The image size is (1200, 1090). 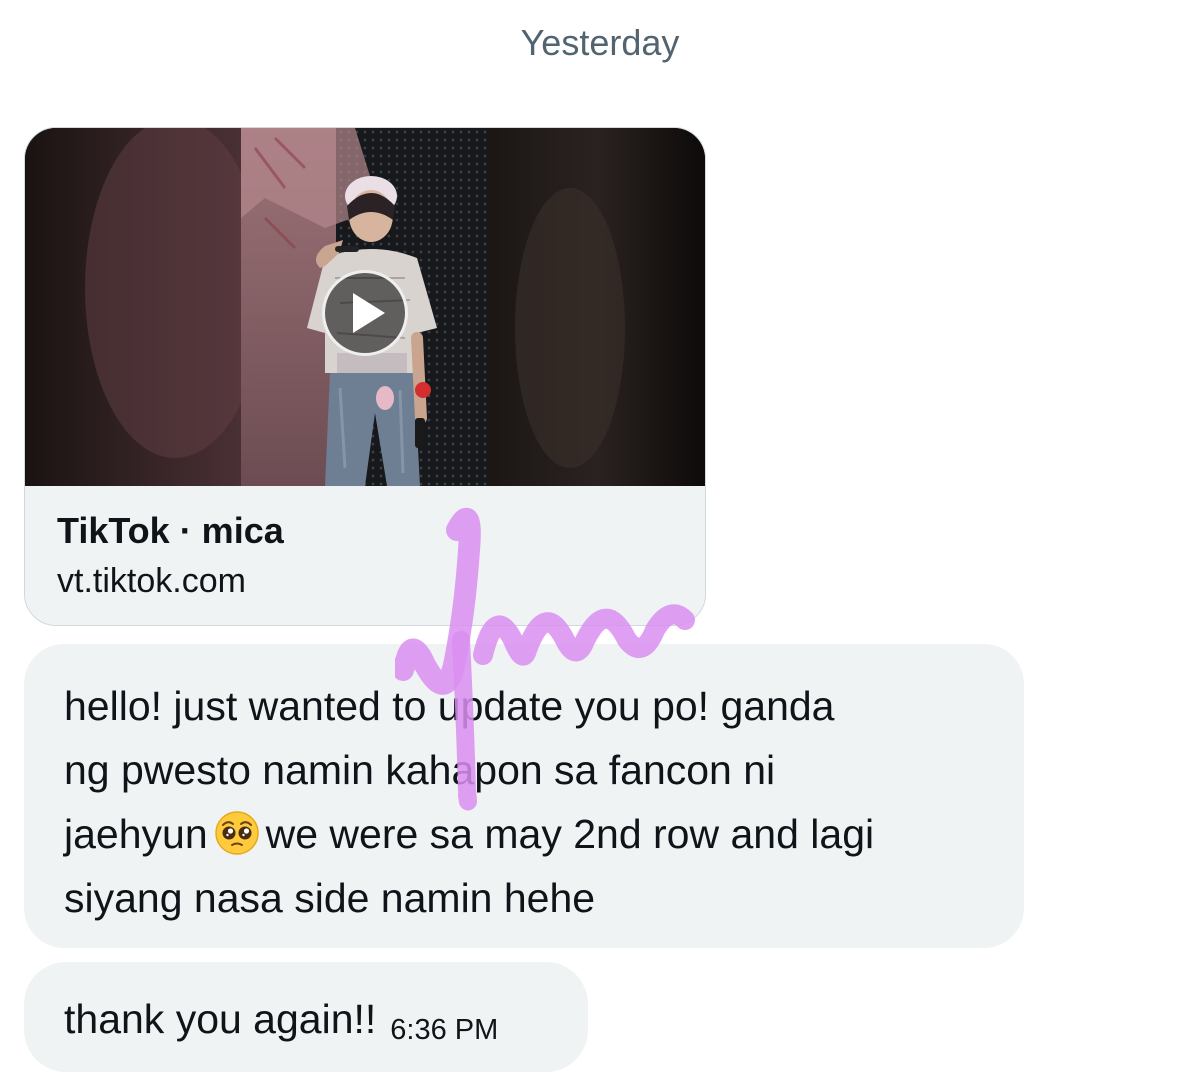 What do you see at coordinates (151, 581) in the screenshot?
I see `link-preview-domain: vt.tiktok.com` at bounding box center [151, 581].